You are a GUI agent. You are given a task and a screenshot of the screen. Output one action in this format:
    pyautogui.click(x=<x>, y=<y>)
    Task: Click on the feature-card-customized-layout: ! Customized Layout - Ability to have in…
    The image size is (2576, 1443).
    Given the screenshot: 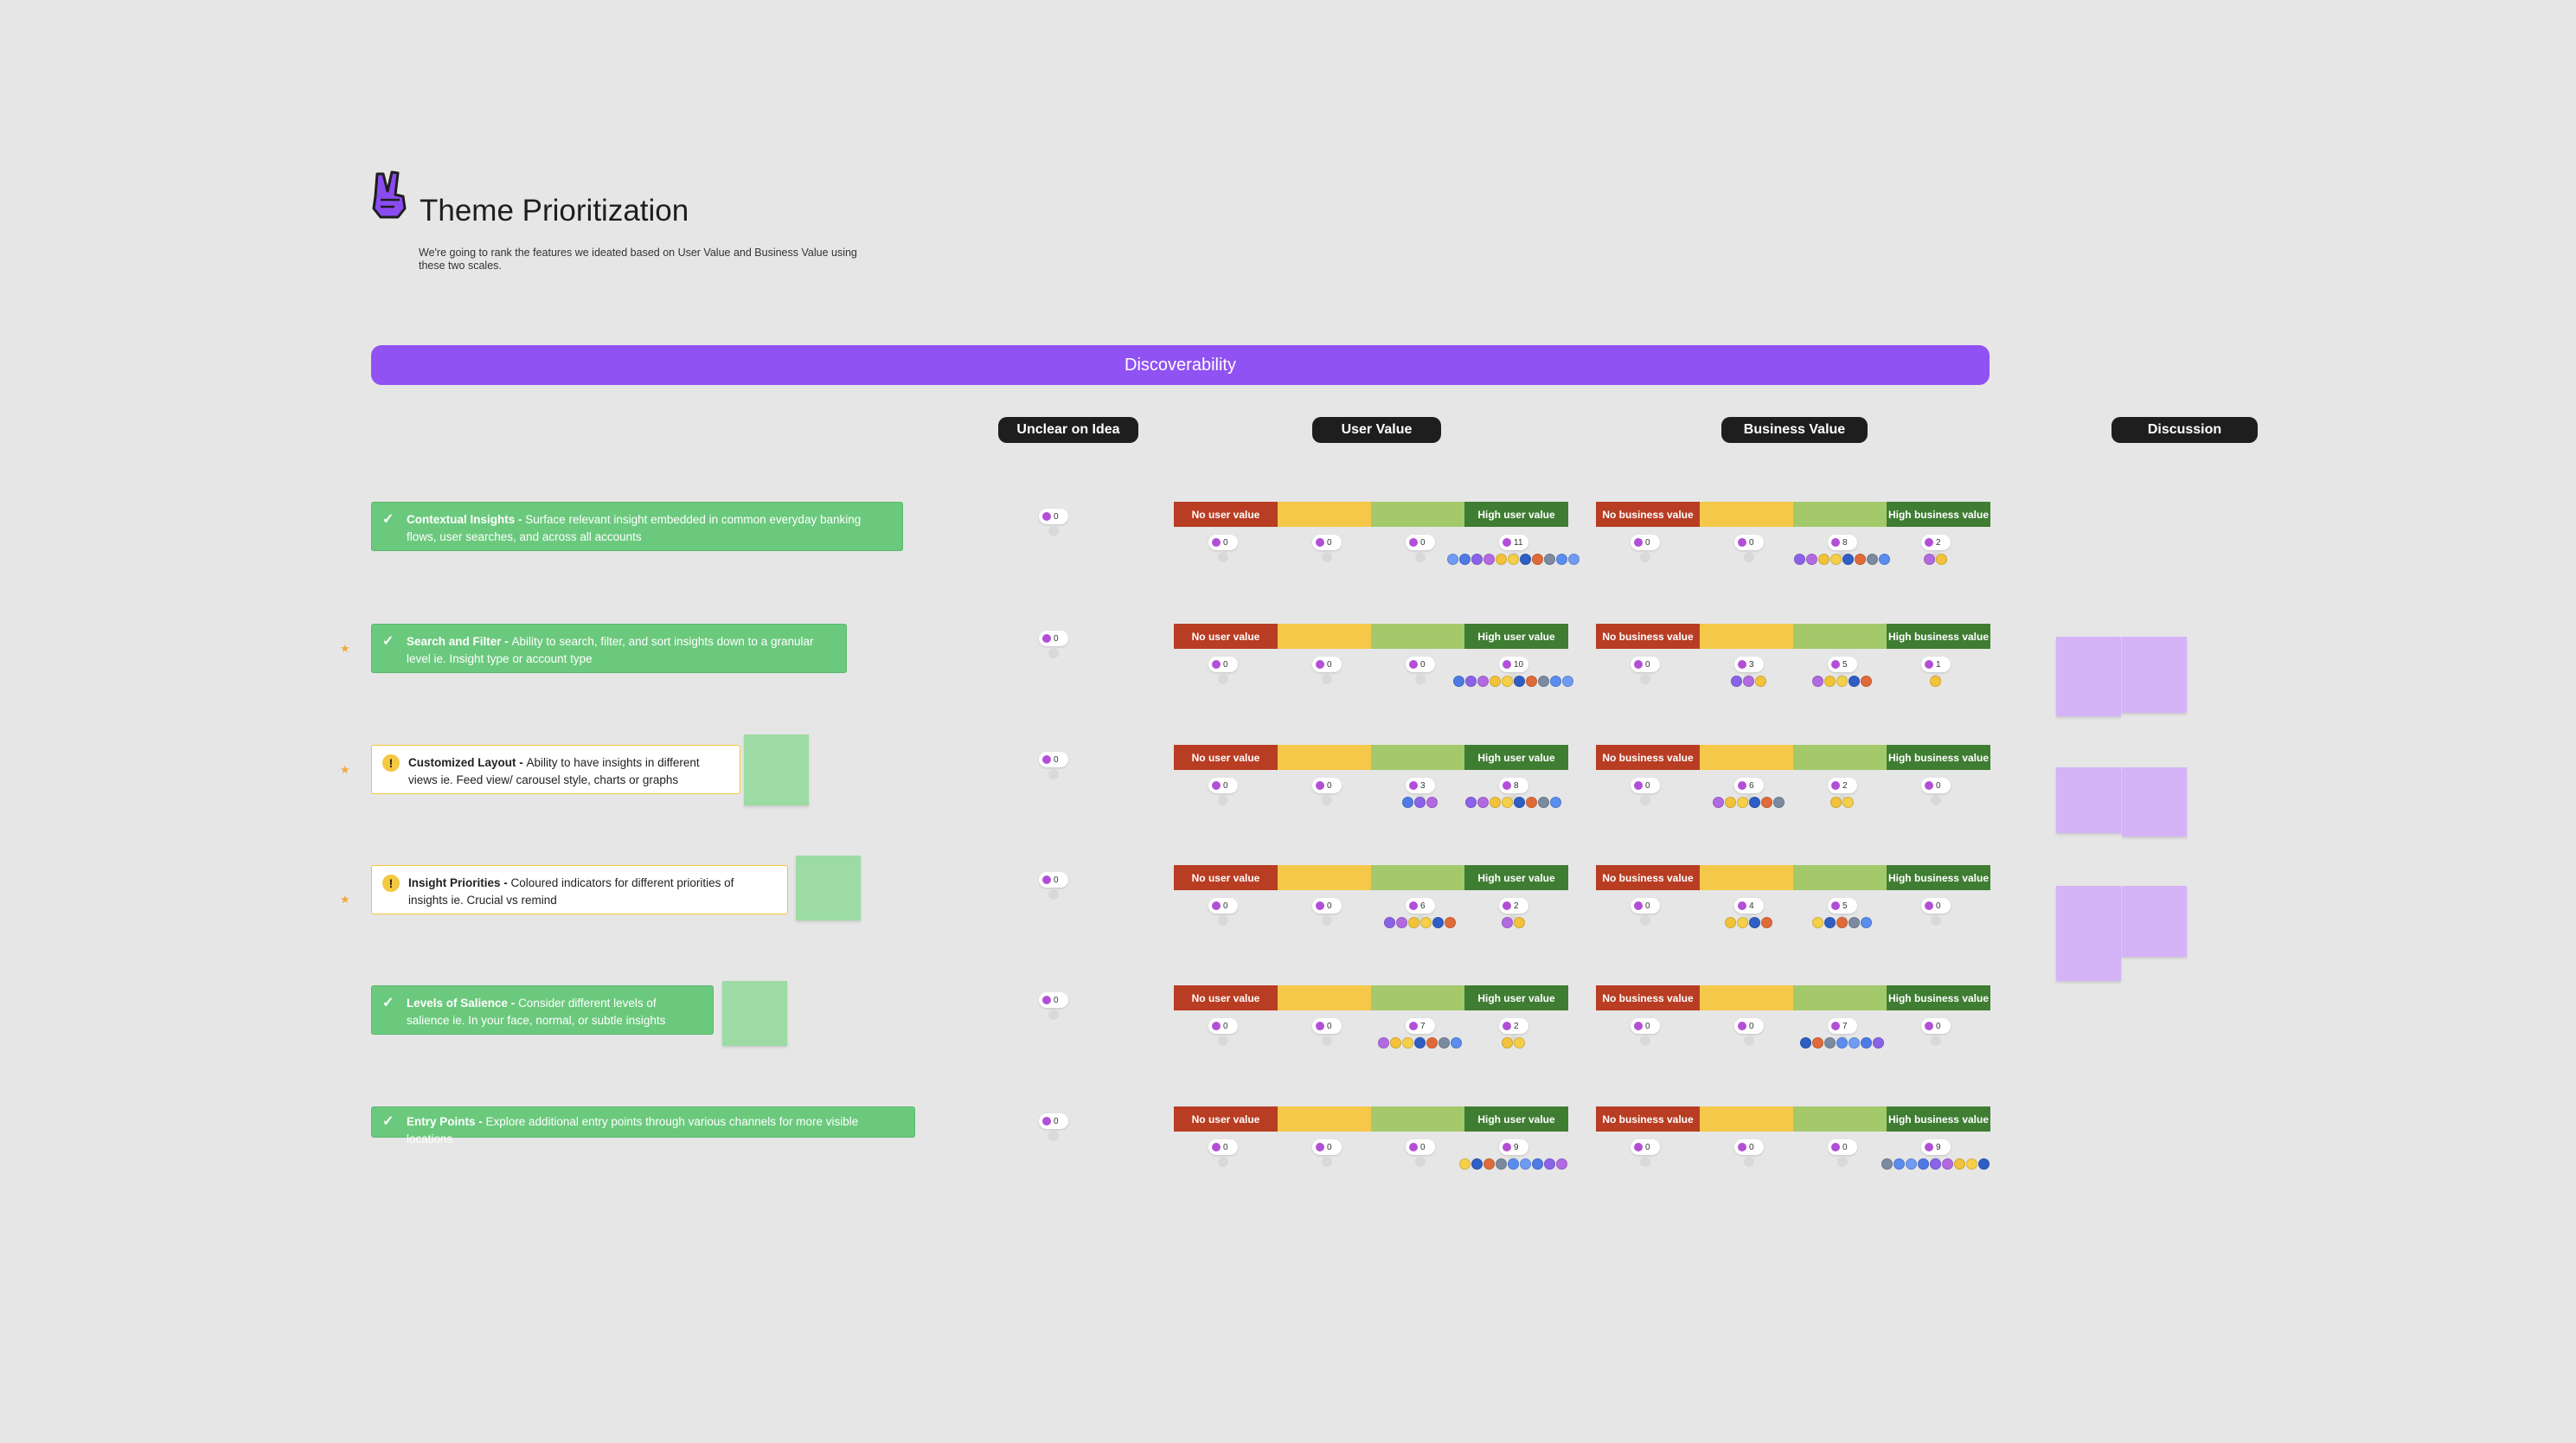 What is the action you would take?
    pyautogui.click(x=555, y=769)
    